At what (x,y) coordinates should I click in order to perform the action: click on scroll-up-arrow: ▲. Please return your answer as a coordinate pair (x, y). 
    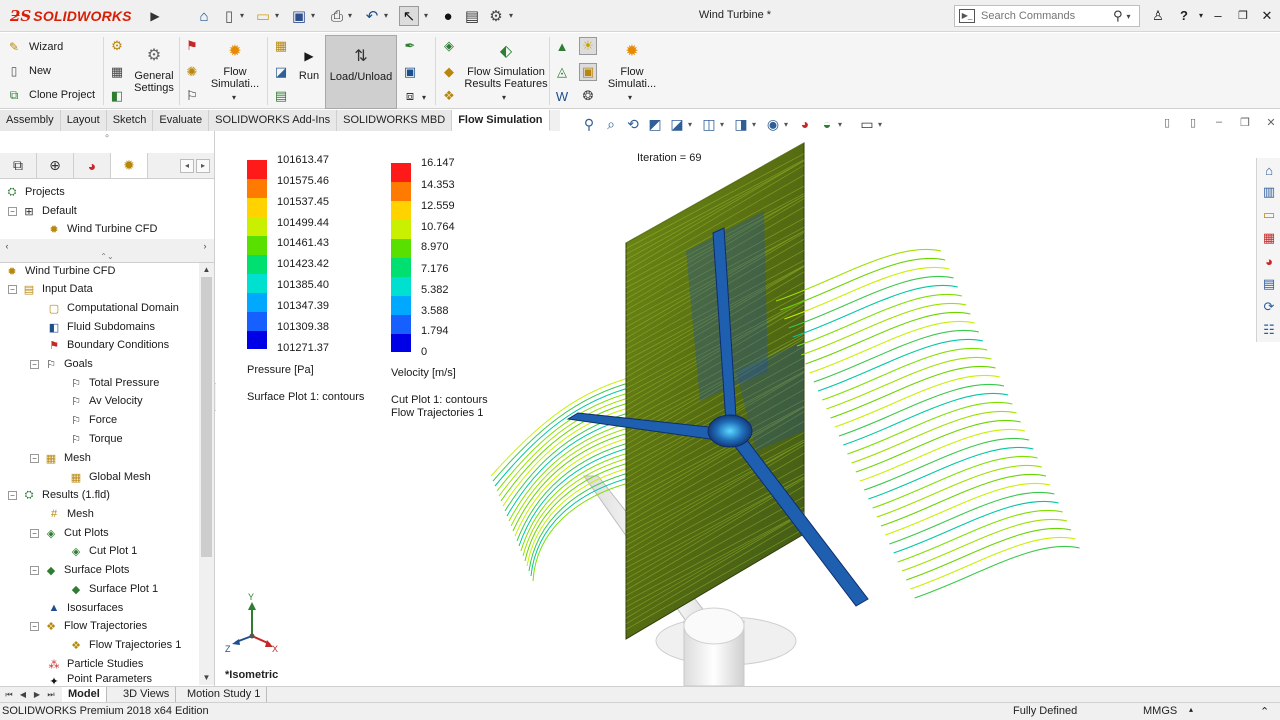
    Looking at the image, I should click on (206, 270).